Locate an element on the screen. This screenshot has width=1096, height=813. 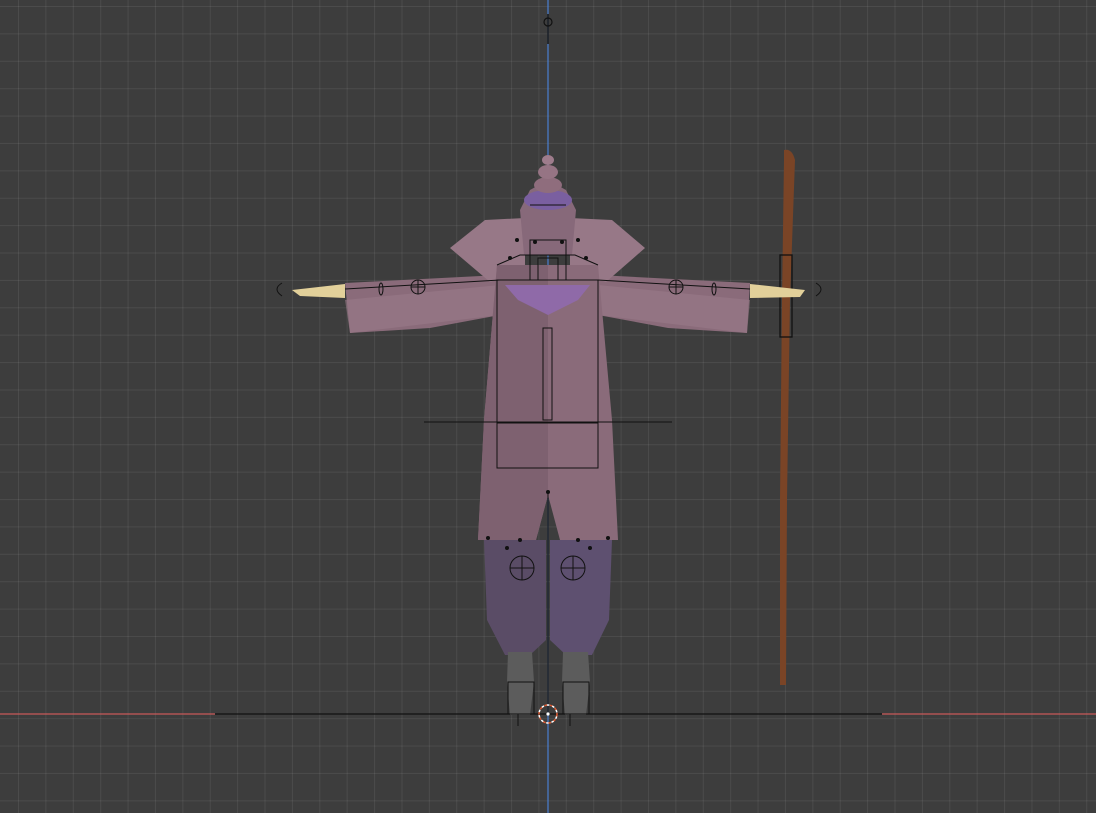
right-hand is located at coordinates (777, 291).